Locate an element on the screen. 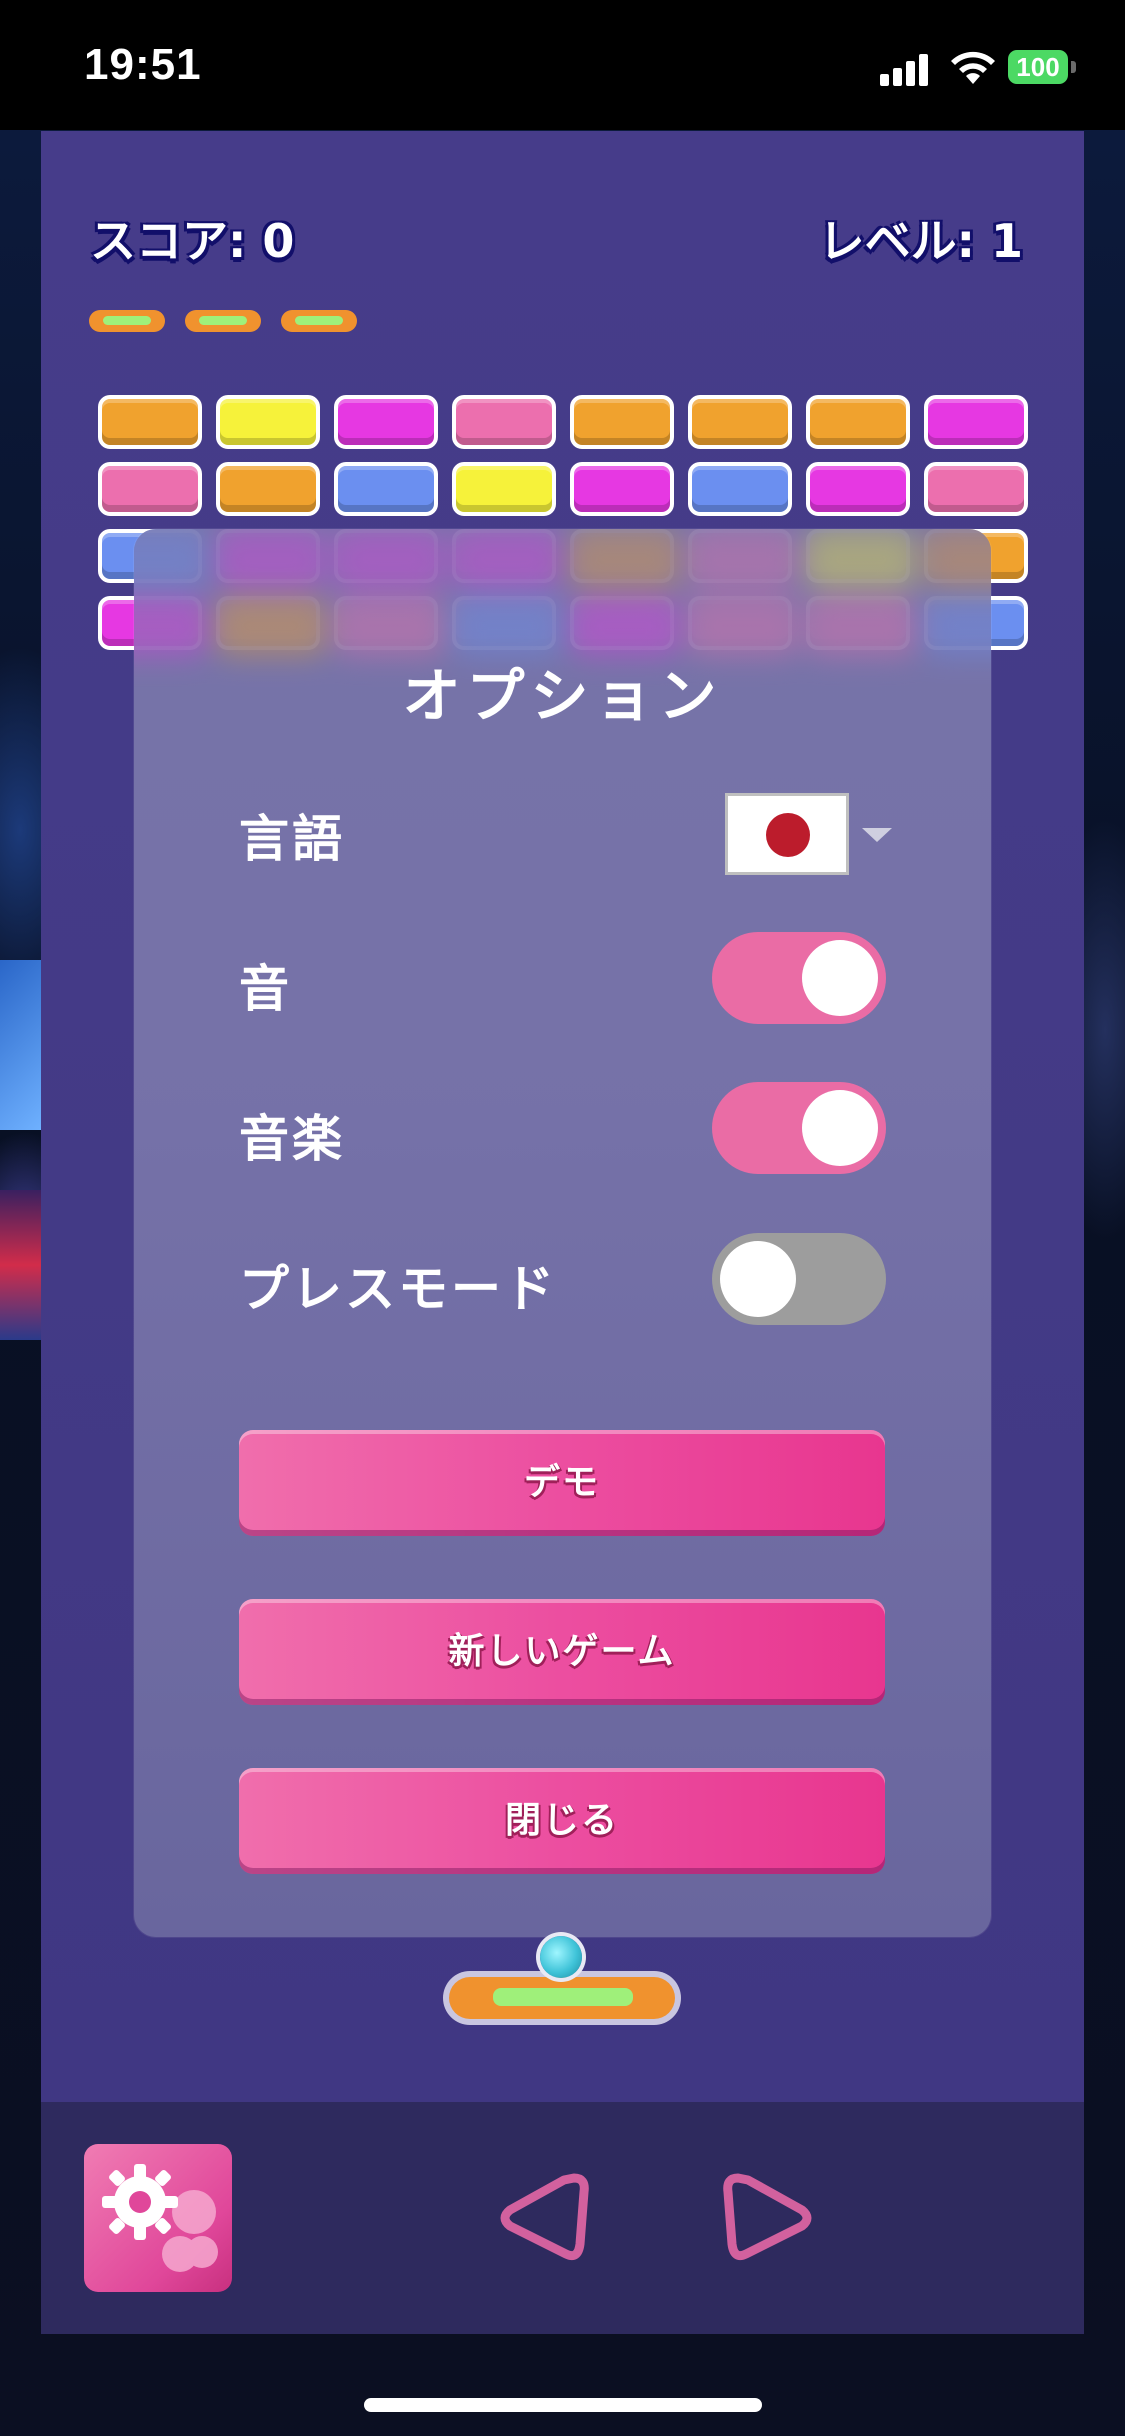  battery-nub is located at coordinates (1073, 67).